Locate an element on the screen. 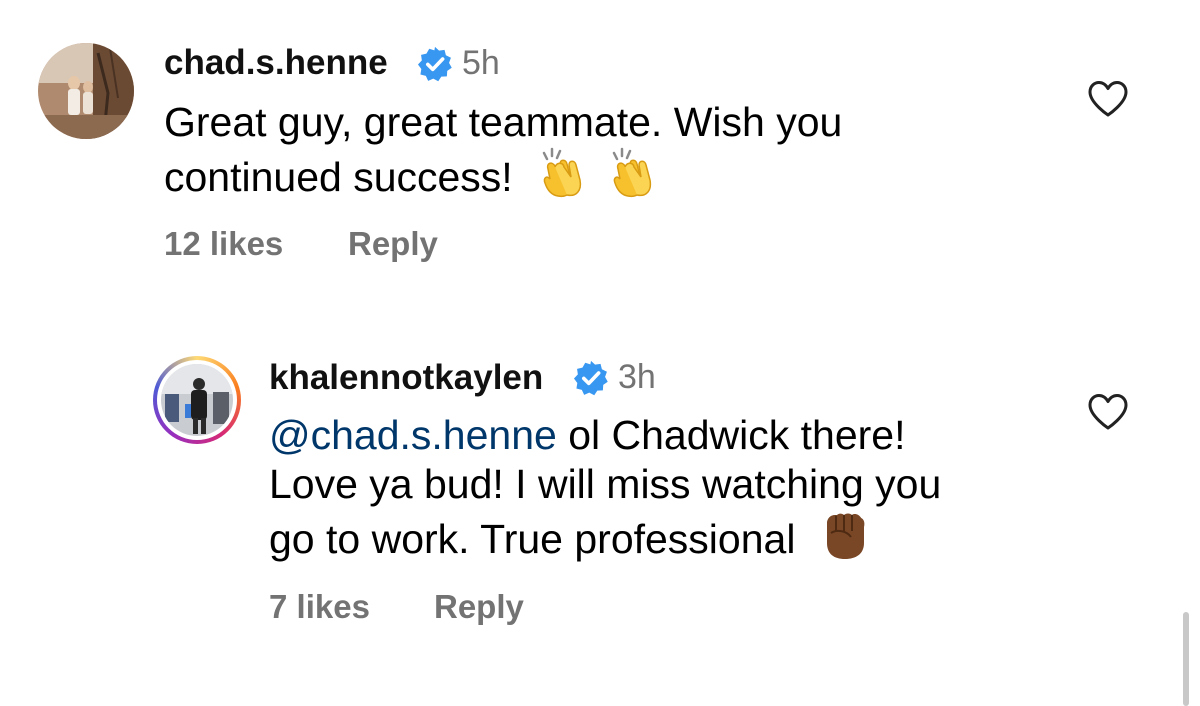 Image resolution: width=1200 pixels, height=706 pixels. comment-text-line-1: @chad.s.henne ol Chadwick there! is located at coordinates (587, 435).